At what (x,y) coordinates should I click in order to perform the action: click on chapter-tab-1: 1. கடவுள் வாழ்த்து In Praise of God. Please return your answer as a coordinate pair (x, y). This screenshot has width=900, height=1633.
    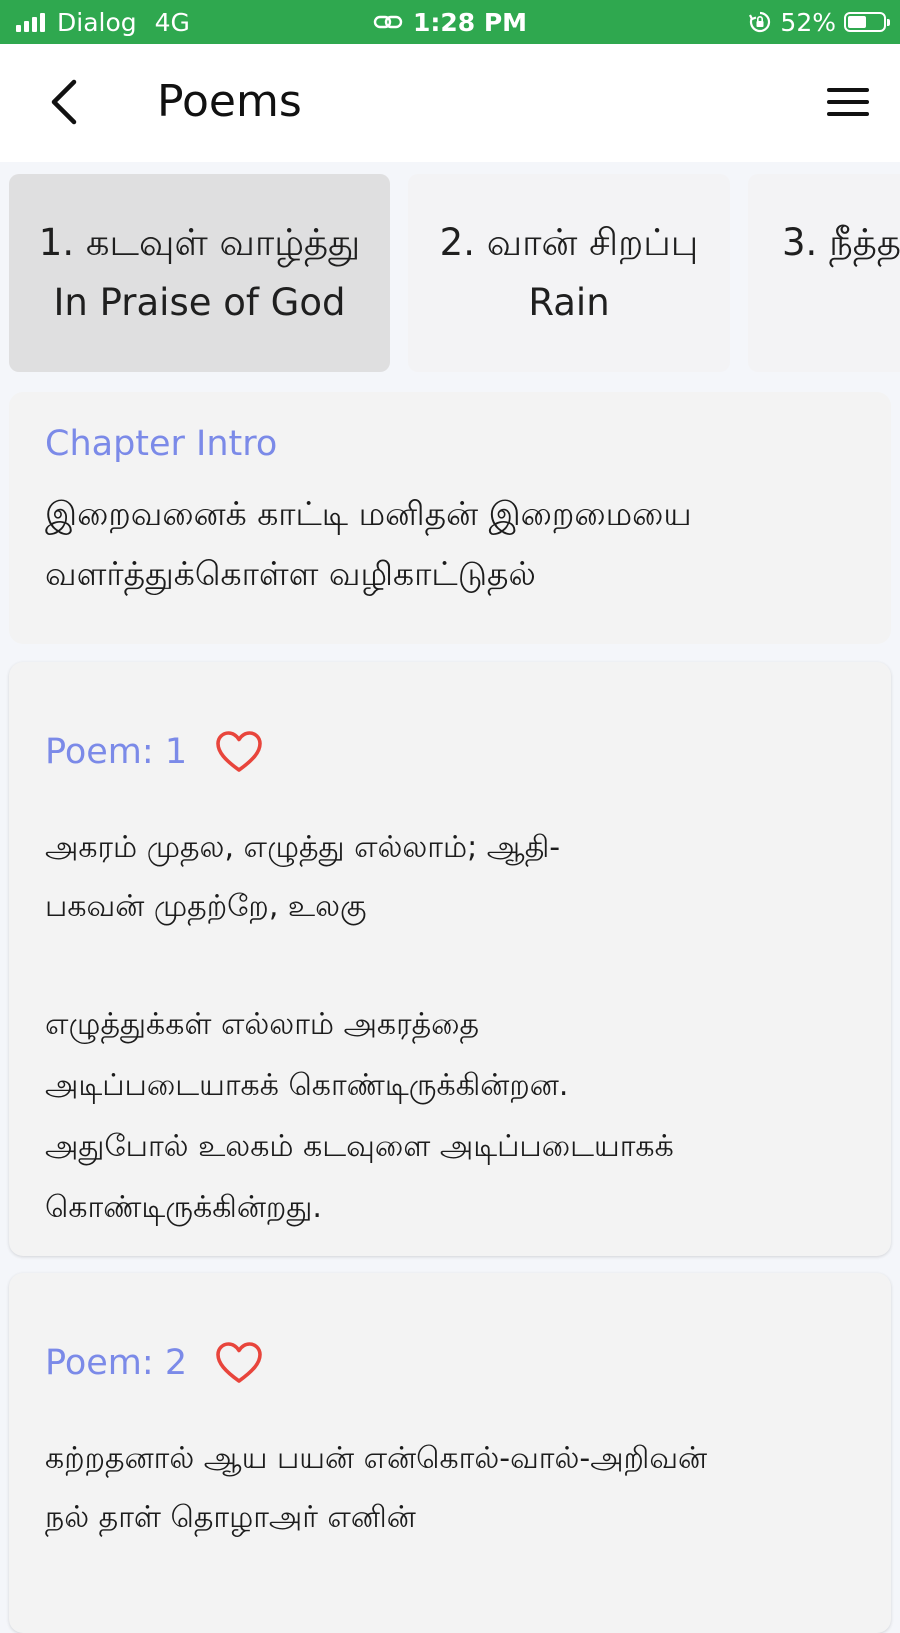
    Looking at the image, I should click on (199, 273).